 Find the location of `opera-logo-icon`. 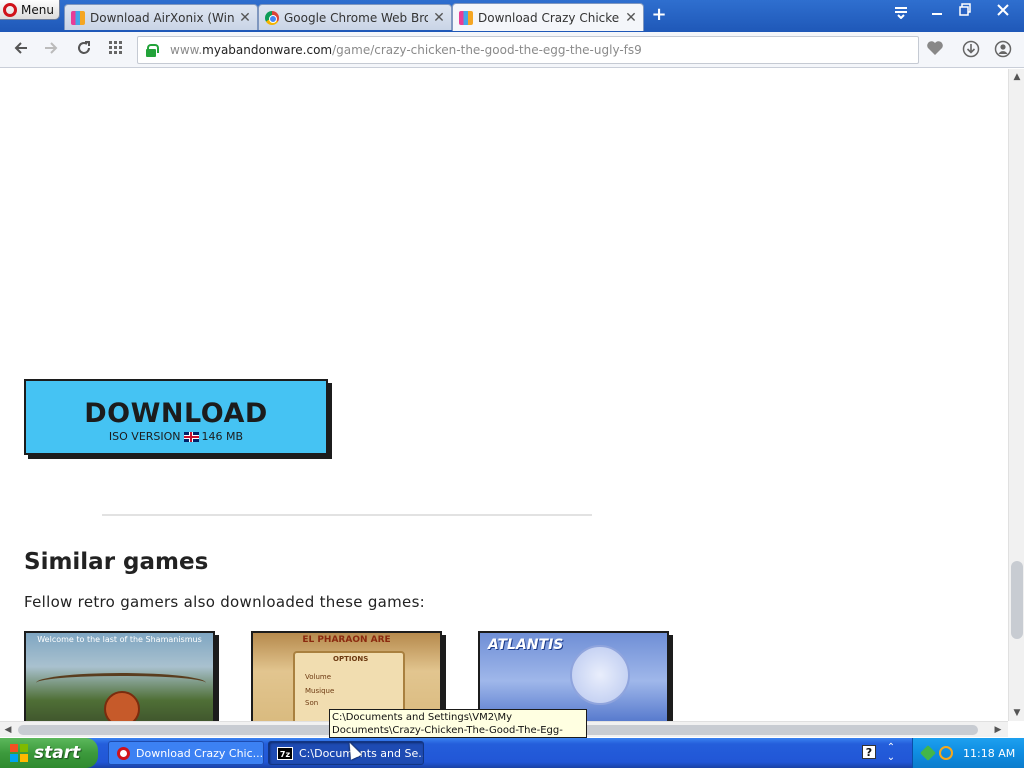

opera-logo-icon is located at coordinates (10, 9).